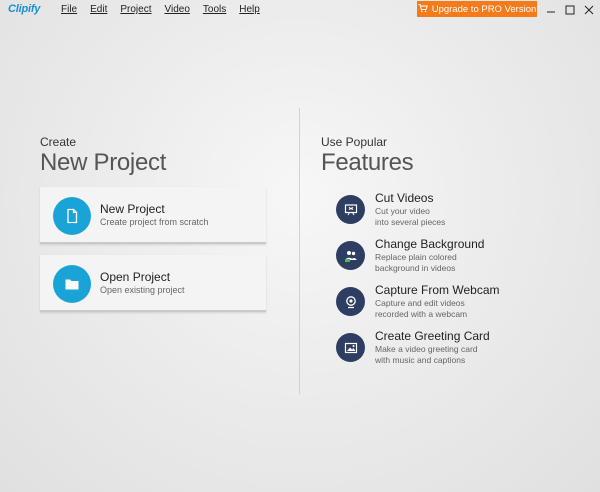 This screenshot has height=492, width=600. I want to click on upgrade-button: Upgrade to PRO Version, so click(477, 9).